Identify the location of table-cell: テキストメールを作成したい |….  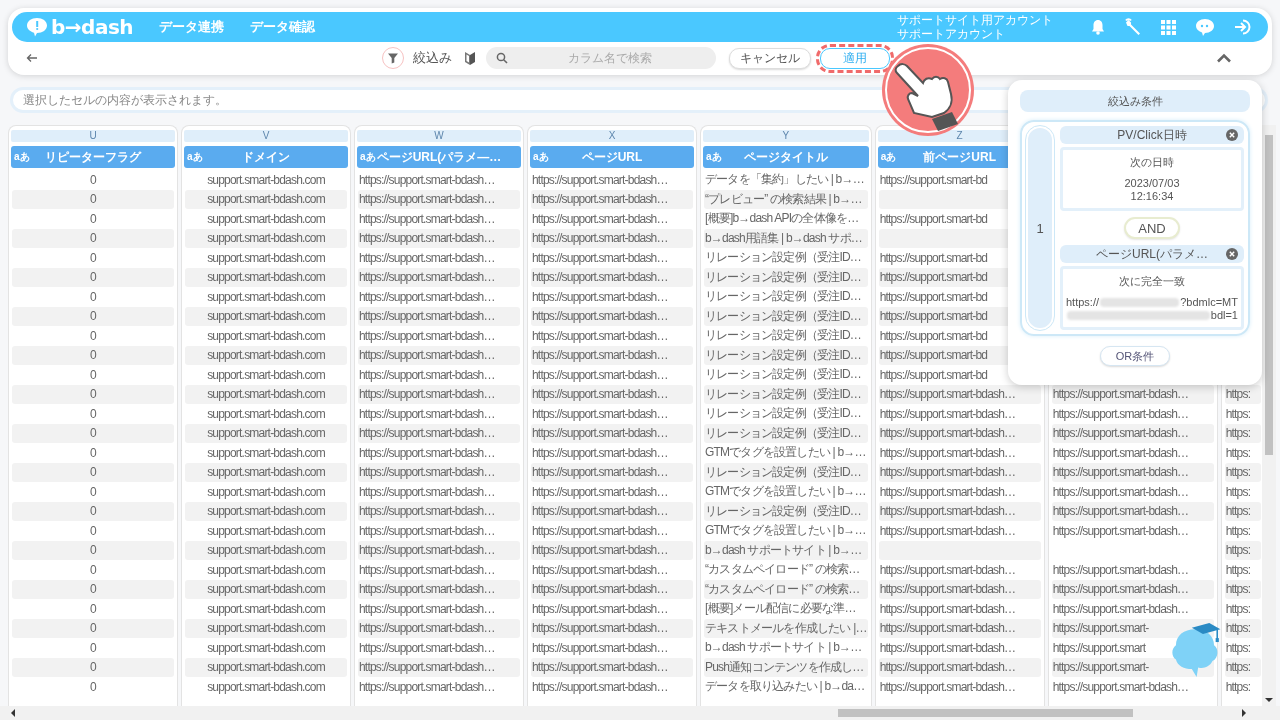
(786, 628).